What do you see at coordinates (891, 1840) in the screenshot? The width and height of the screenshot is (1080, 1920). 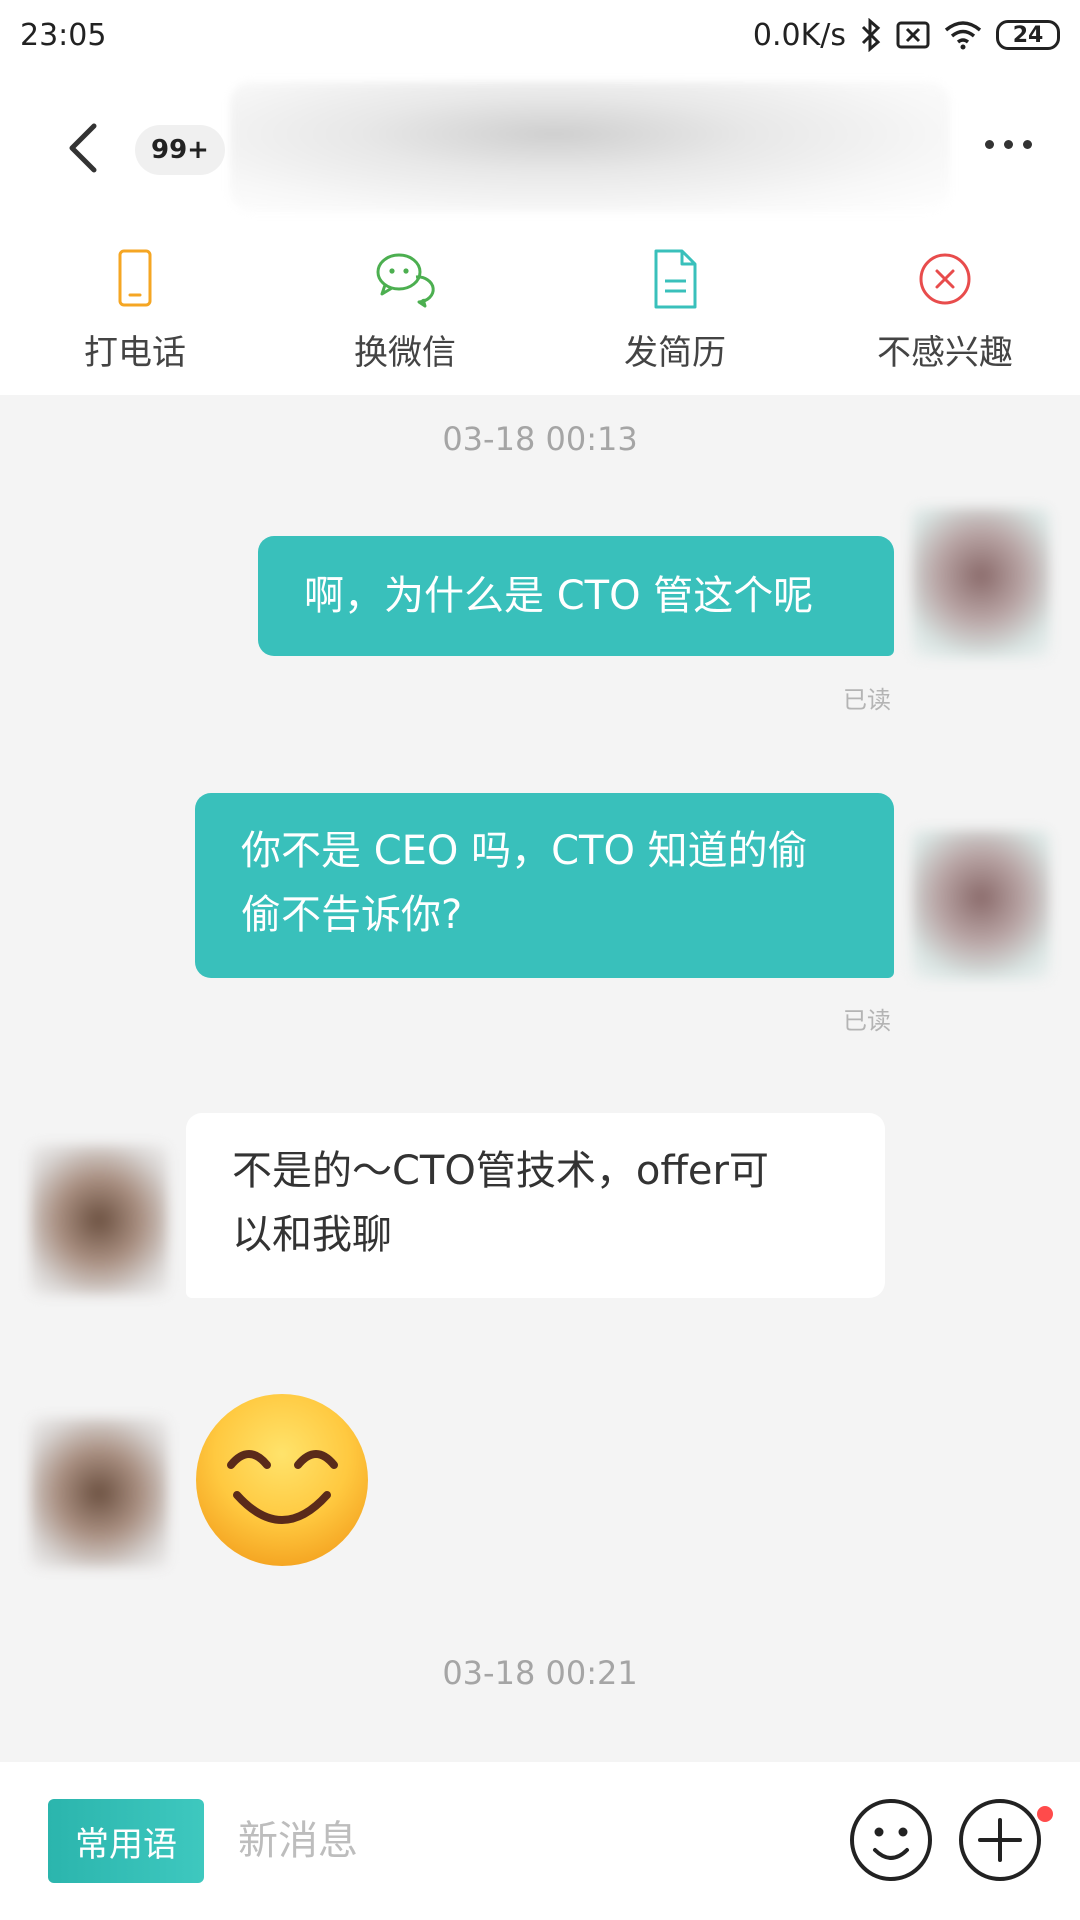 I see `smiley-icon` at bounding box center [891, 1840].